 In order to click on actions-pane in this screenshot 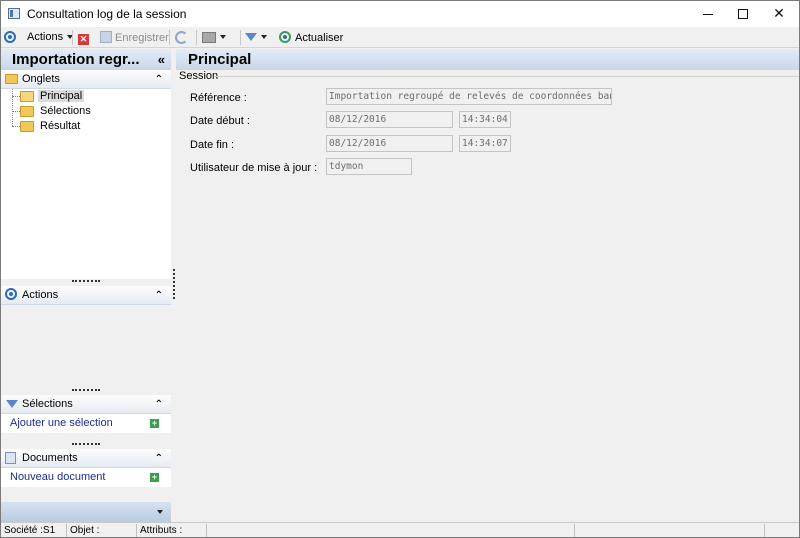, I will do `click(86, 346)`.